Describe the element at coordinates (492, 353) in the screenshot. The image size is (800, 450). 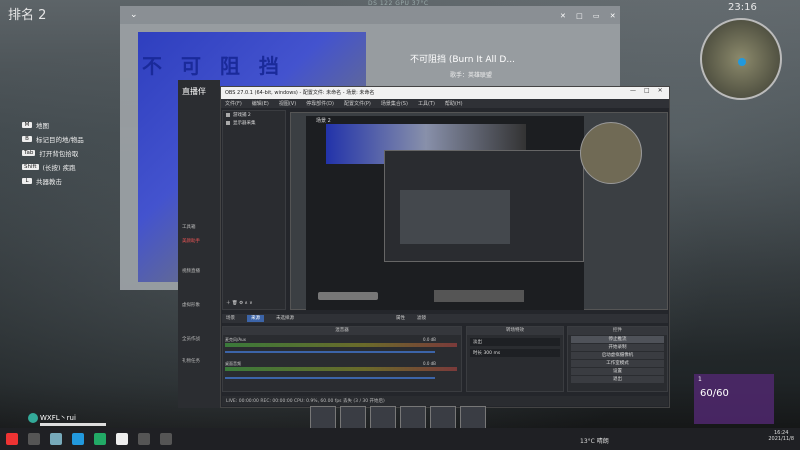
I see `duration-value: 300 ms` at that location.